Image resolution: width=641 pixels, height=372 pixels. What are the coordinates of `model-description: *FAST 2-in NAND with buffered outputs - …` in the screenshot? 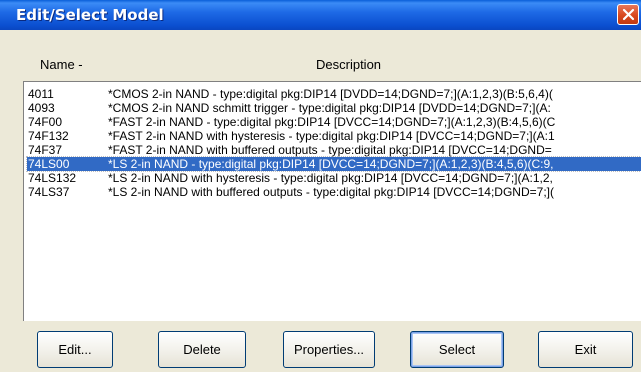 It's located at (330, 150).